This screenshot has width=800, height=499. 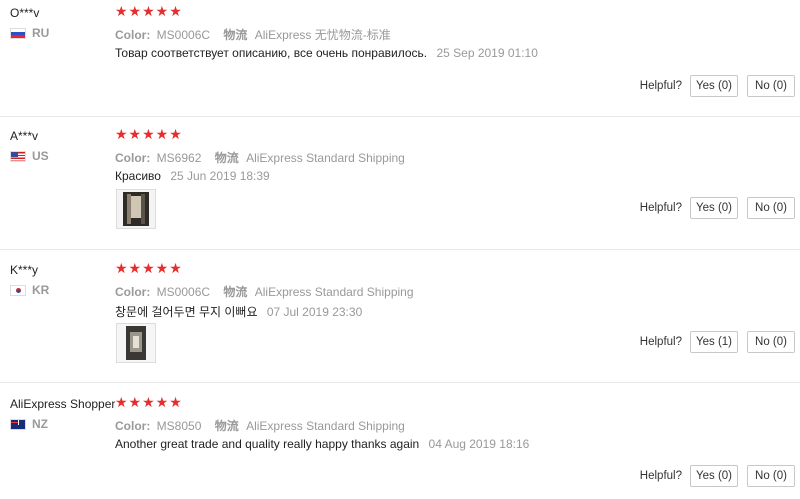 I want to click on reviewer-country: NZ, so click(x=29, y=424).